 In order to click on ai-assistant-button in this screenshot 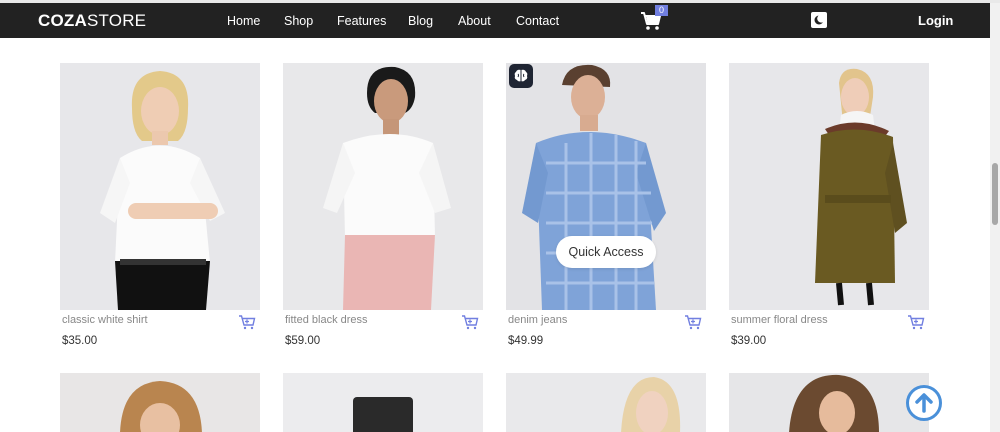, I will do `click(521, 76)`.